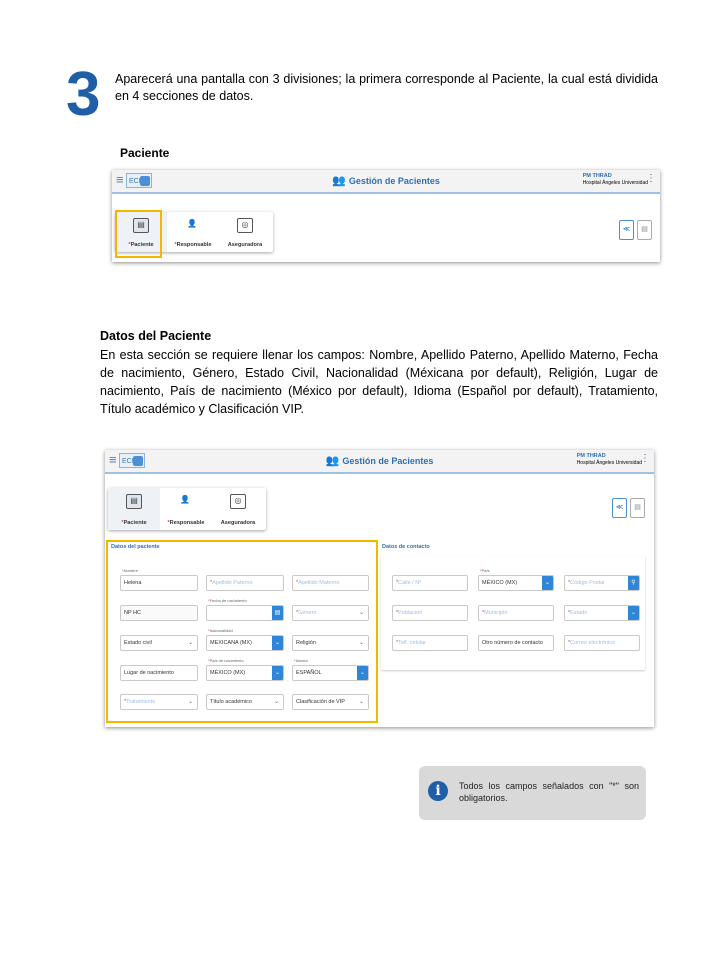 The height and width of the screenshot is (960, 720). I want to click on step-number: 3, so click(83, 94).